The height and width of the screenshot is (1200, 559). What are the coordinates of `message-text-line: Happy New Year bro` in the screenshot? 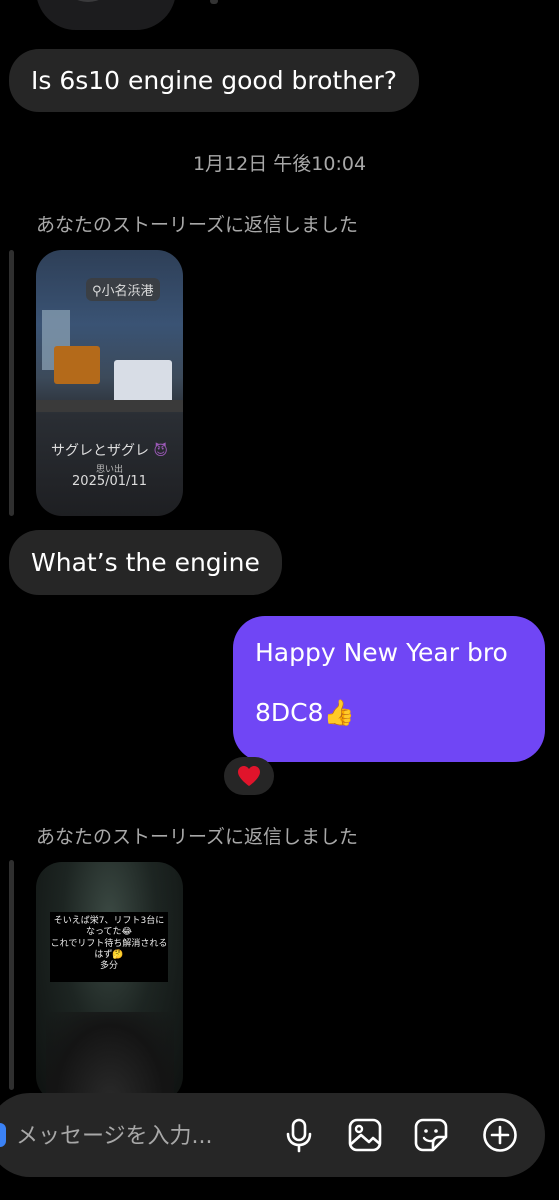 It's located at (381, 652).